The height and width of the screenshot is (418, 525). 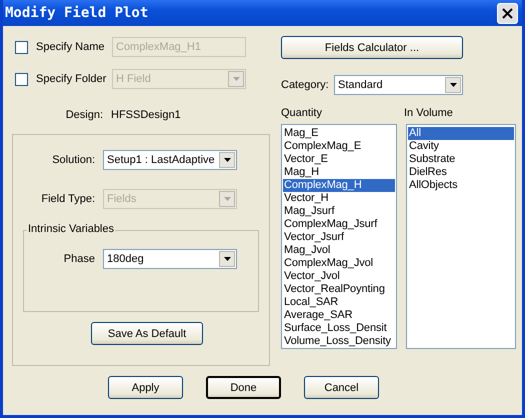 I want to click on design-value: HFSSDesign1, so click(x=146, y=115).